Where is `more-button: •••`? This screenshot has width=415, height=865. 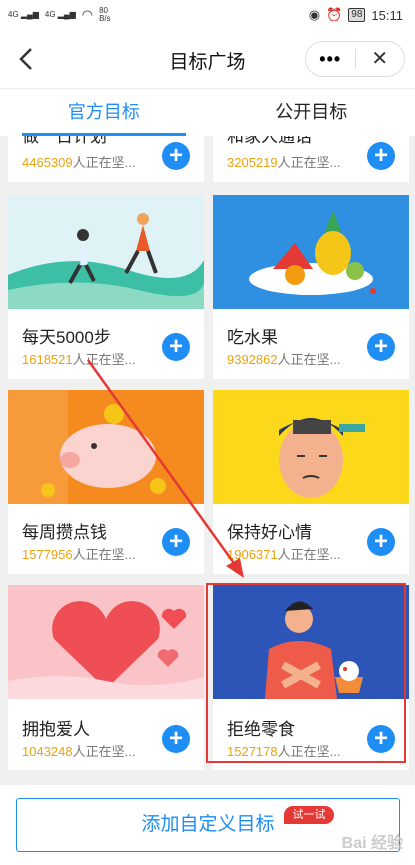
more-button: ••• is located at coordinates (330, 59).